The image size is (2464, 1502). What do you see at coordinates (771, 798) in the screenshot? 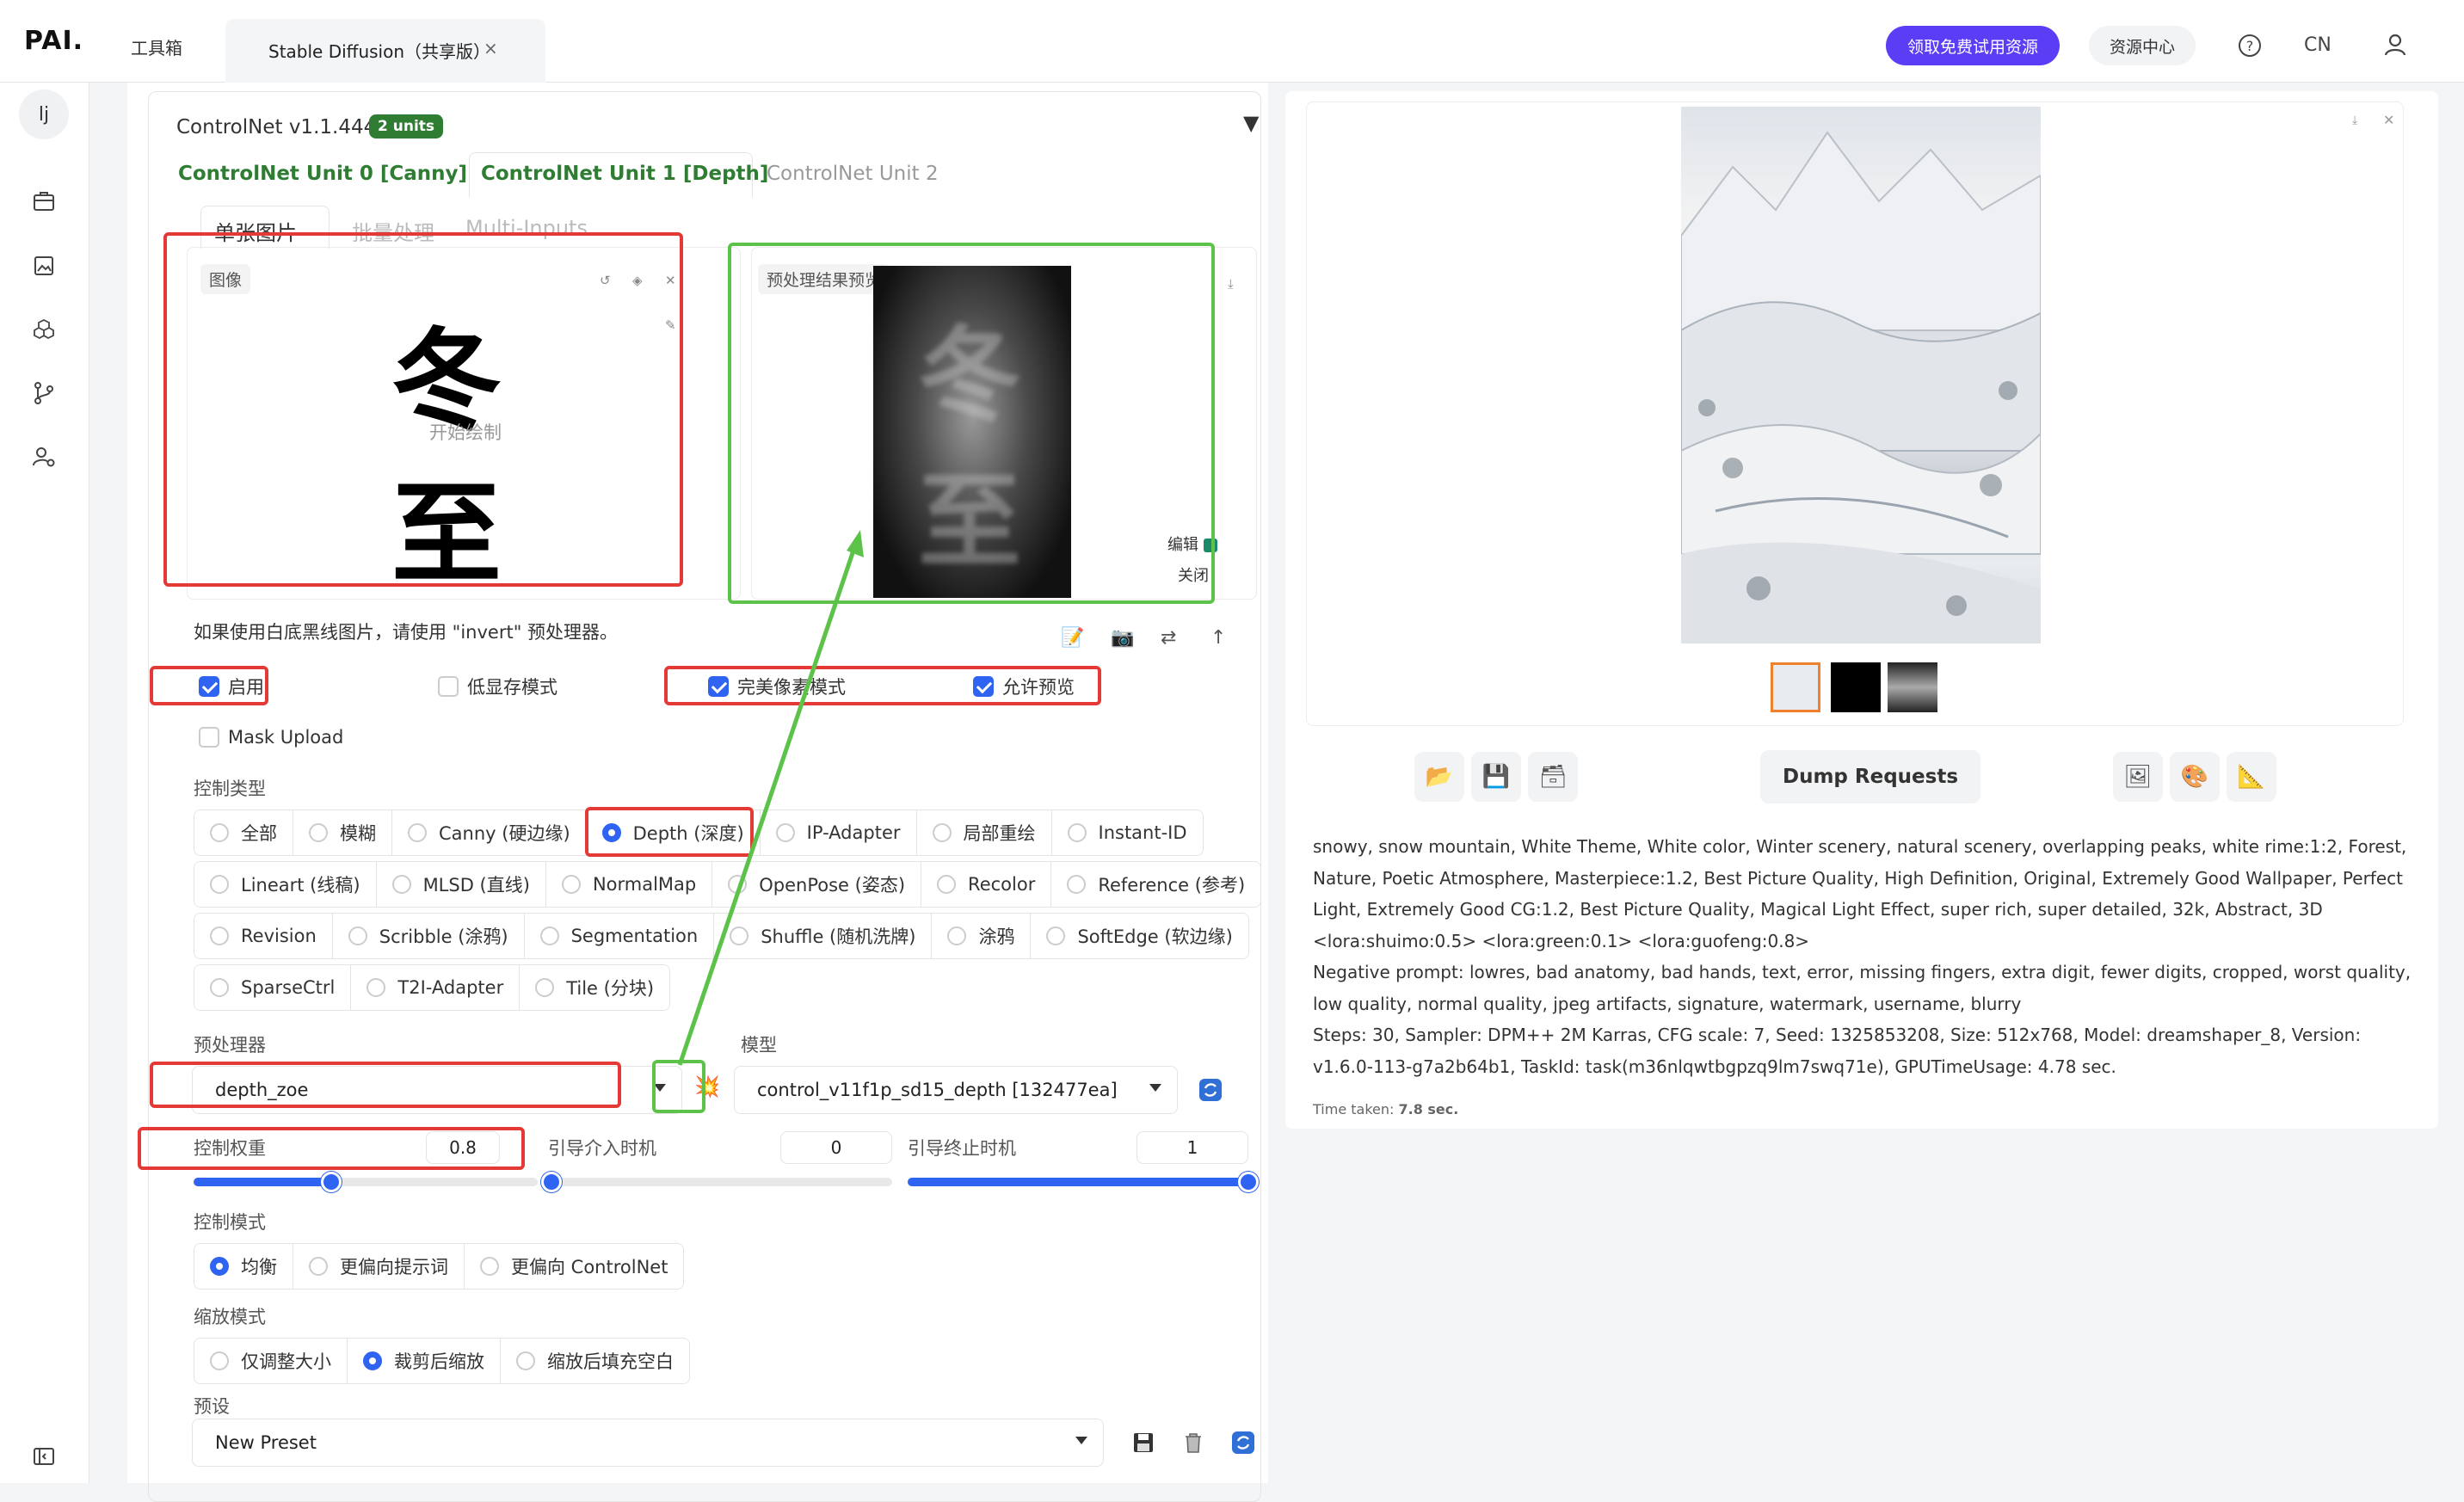
I see `annotation-arrow` at bounding box center [771, 798].